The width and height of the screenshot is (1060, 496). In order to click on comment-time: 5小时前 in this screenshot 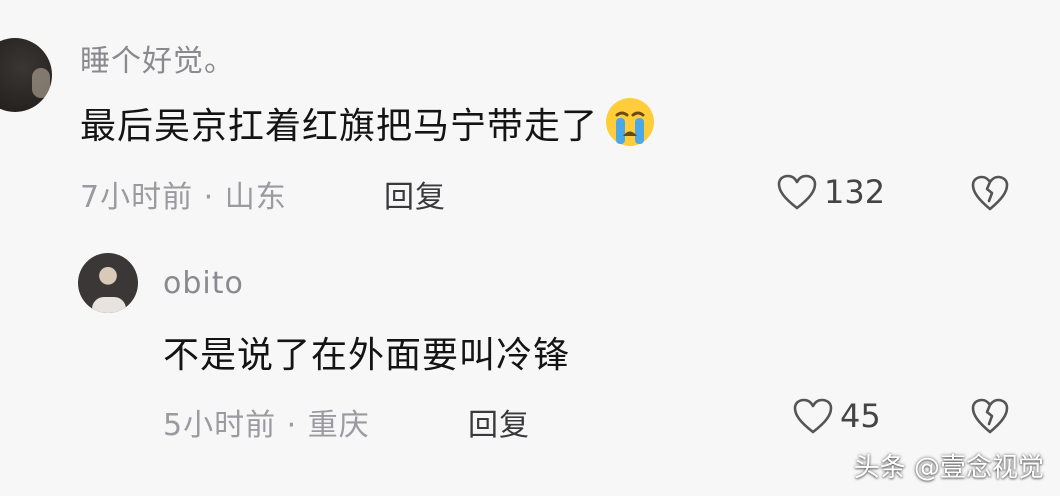, I will do `click(220, 425)`.